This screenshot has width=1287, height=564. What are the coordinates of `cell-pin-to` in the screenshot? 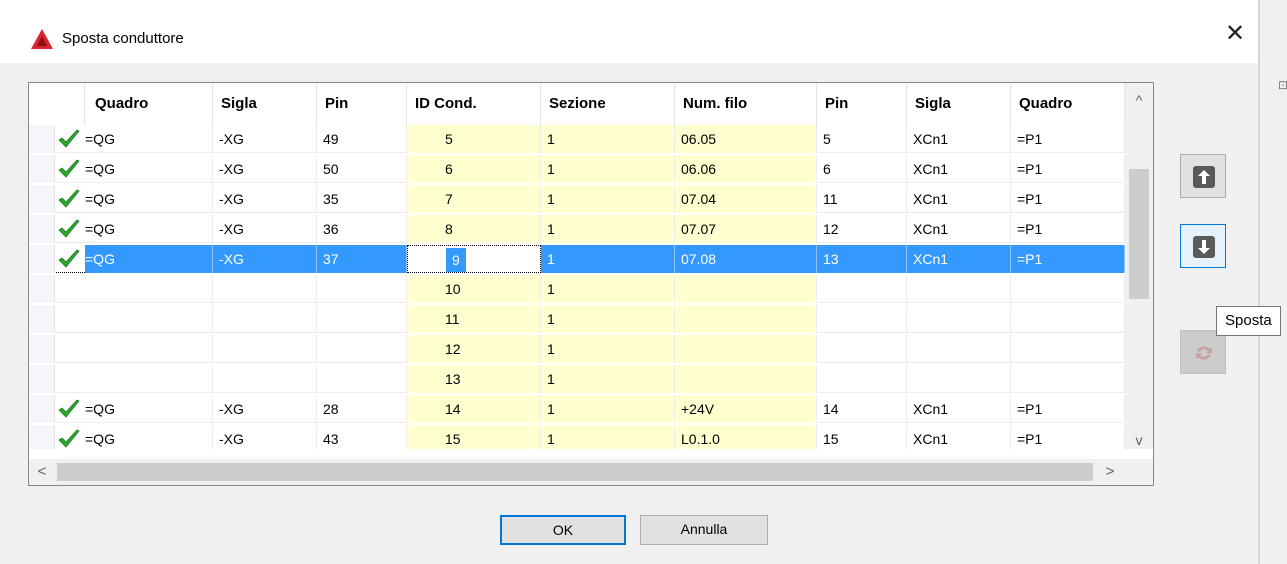 It's located at (862, 319).